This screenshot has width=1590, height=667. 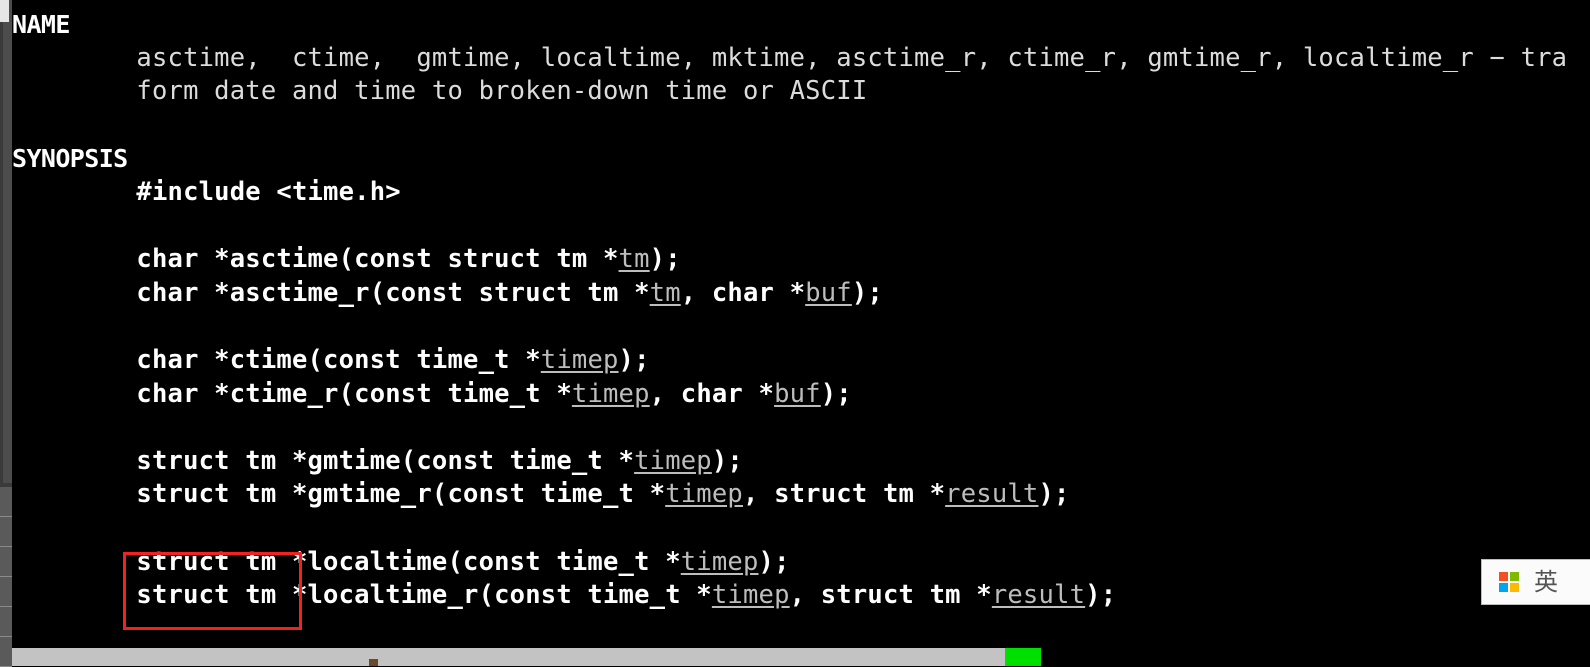 I want to click on man-text-run: struct tm *gmtime_r(const time_t *, so click(x=339, y=494).